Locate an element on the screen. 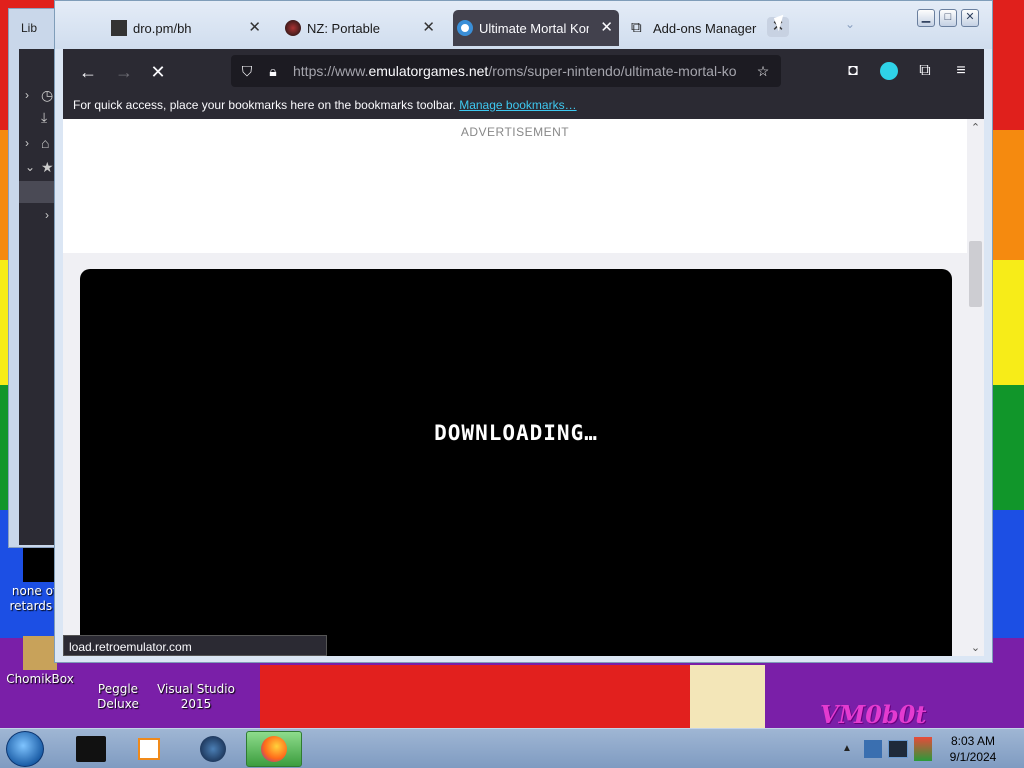  advertisement-label: ADVERTISEMENT is located at coordinates (515, 132).